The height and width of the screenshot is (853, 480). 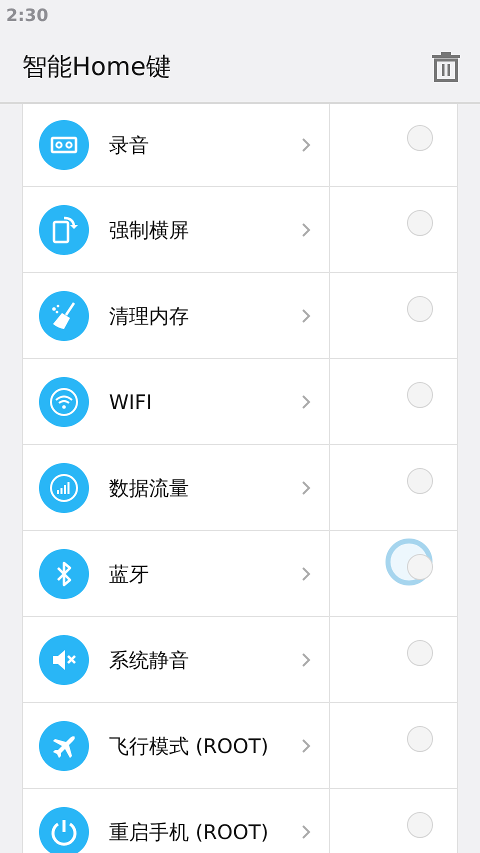 What do you see at coordinates (27, 16) in the screenshot?
I see `status-time: 2:30` at bounding box center [27, 16].